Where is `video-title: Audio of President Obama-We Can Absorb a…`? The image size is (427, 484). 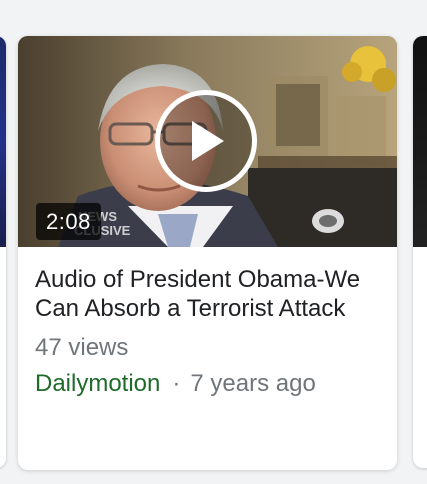 video-title: Audio of President Obama-We Can Absorb a… is located at coordinates (207, 294).